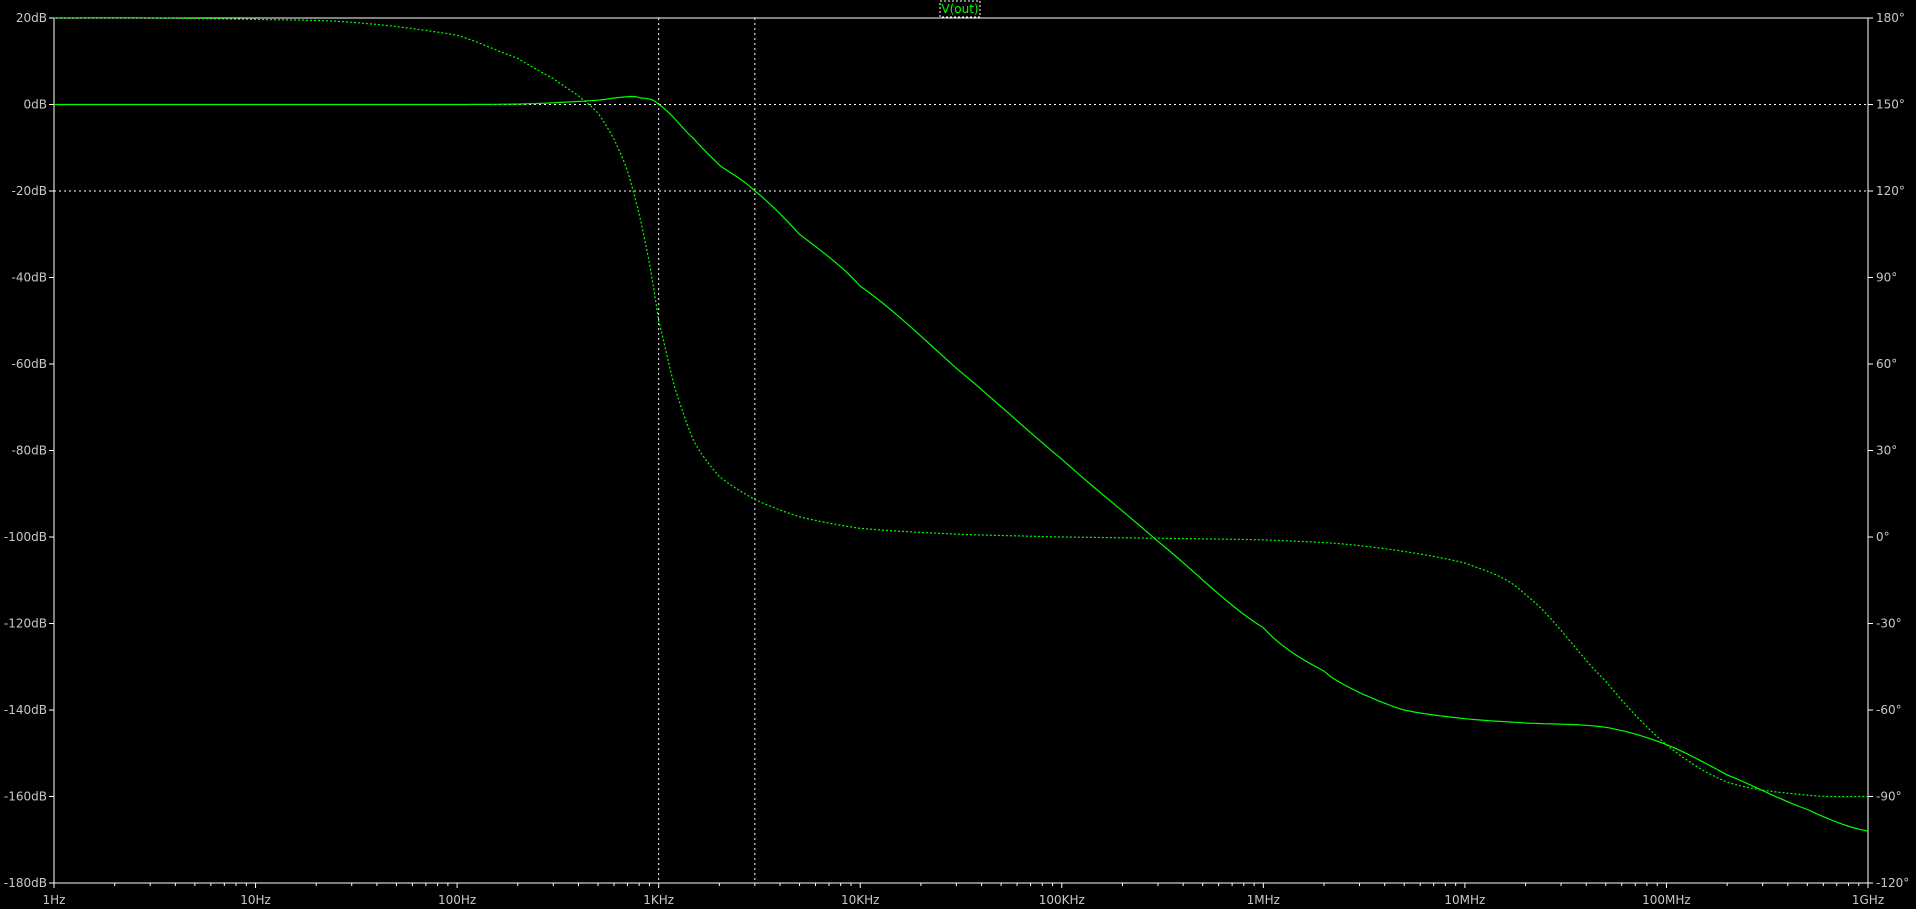  What do you see at coordinates (35, 105) in the screenshot?
I see `y-left-tick-label: 0dB` at bounding box center [35, 105].